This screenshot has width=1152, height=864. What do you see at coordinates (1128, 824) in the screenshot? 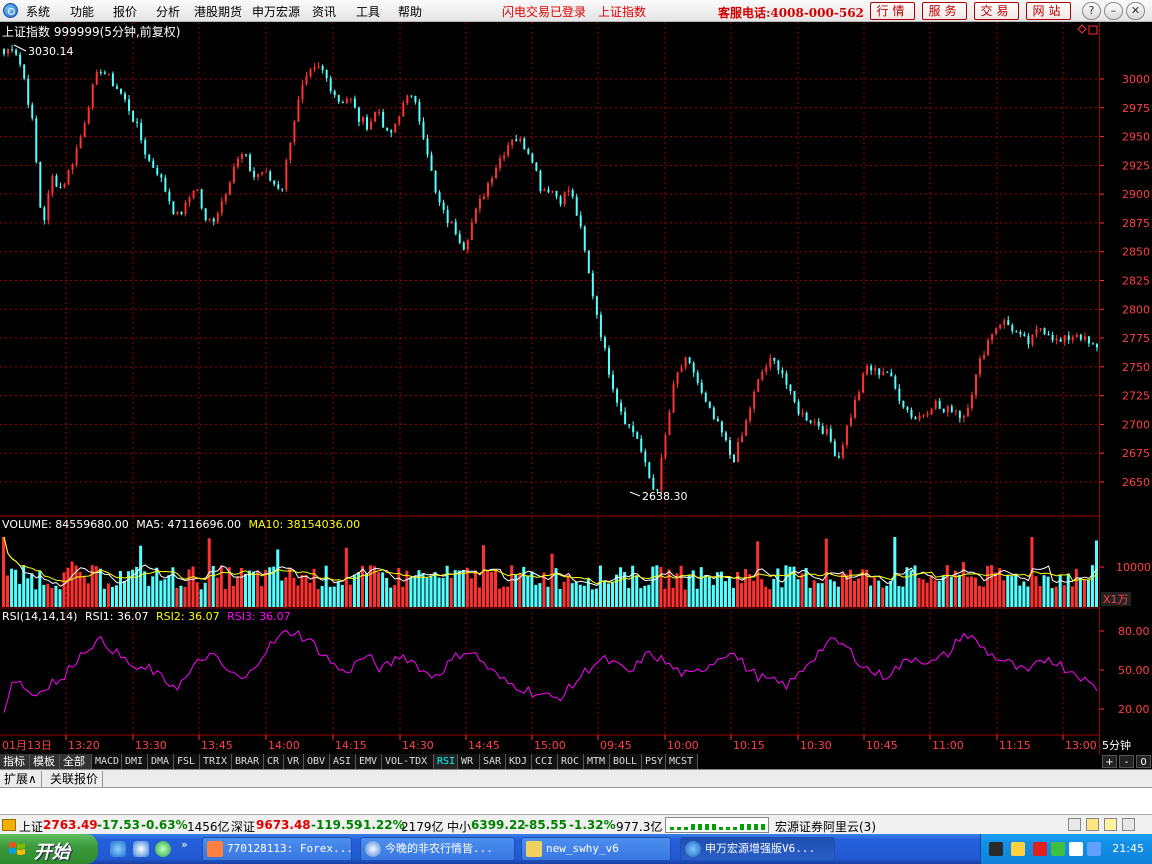
I see `settings-icon` at bounding box center [1128, 824].